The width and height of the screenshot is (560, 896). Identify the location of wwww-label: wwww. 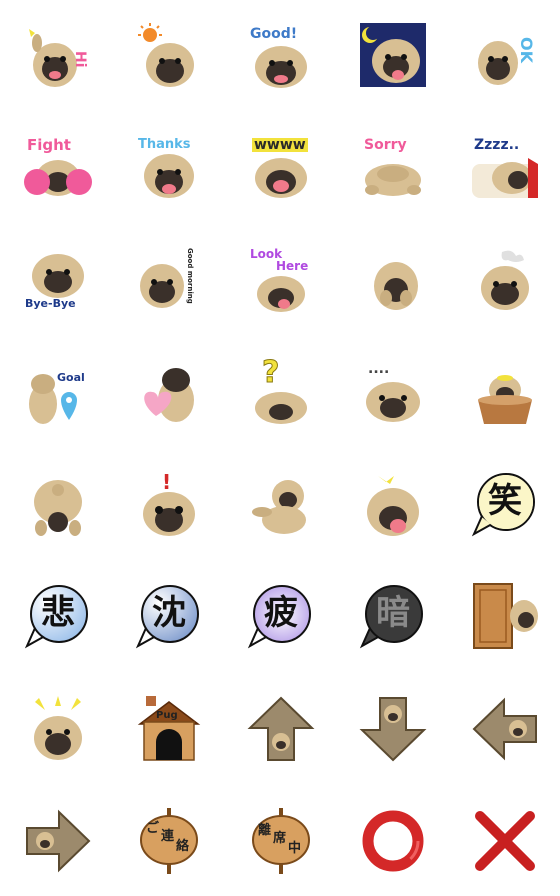
(280, 145).